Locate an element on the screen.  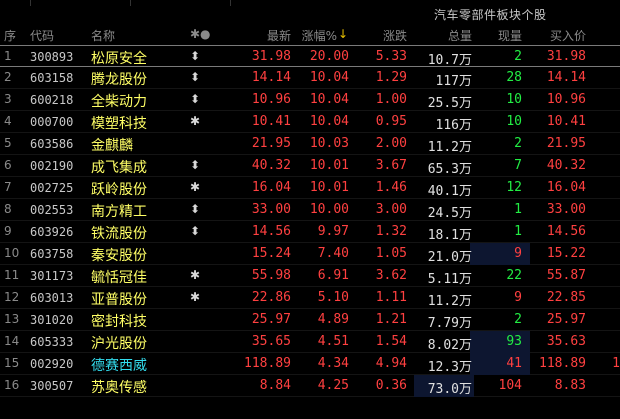
col-price: 最新 is located at coordinates (279, 35).